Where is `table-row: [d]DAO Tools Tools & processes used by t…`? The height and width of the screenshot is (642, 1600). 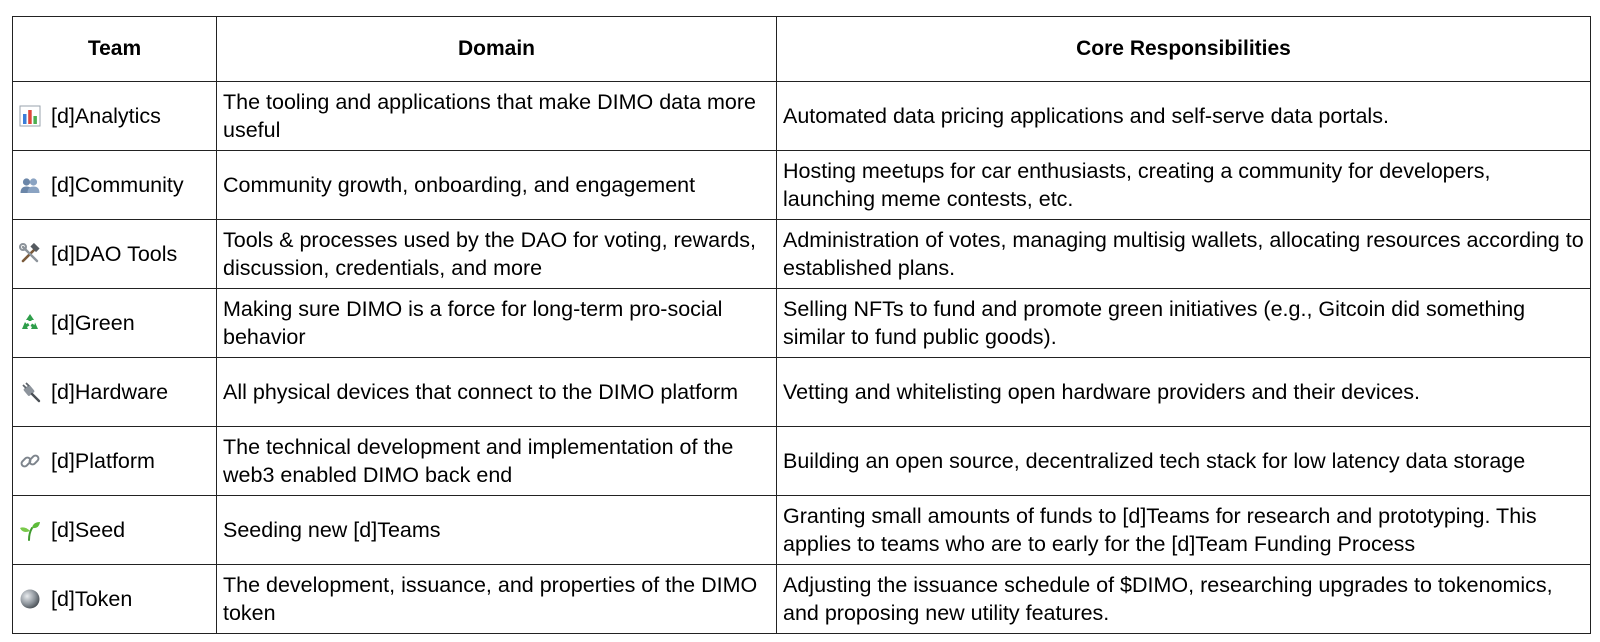 table-row: [d]DAO Tools Tools & processes used by t… is located at coordinates (801, 254).